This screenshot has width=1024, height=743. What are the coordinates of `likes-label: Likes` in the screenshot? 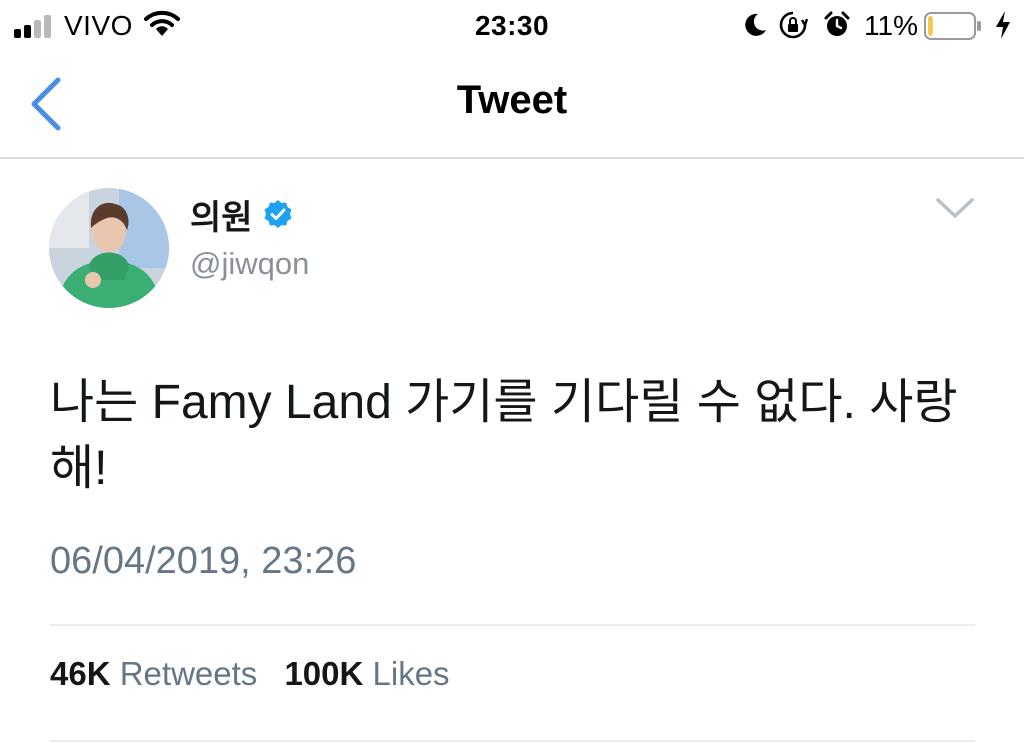 It's located at (411, 673).